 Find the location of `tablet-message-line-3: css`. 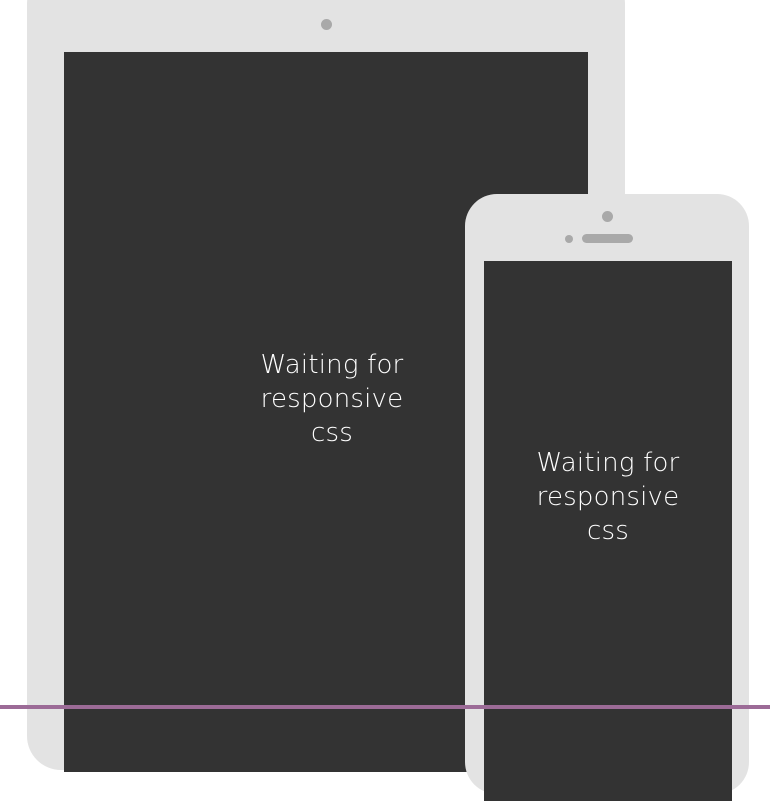

tablet-message-line-3: css is located at coordinates (332, 433).